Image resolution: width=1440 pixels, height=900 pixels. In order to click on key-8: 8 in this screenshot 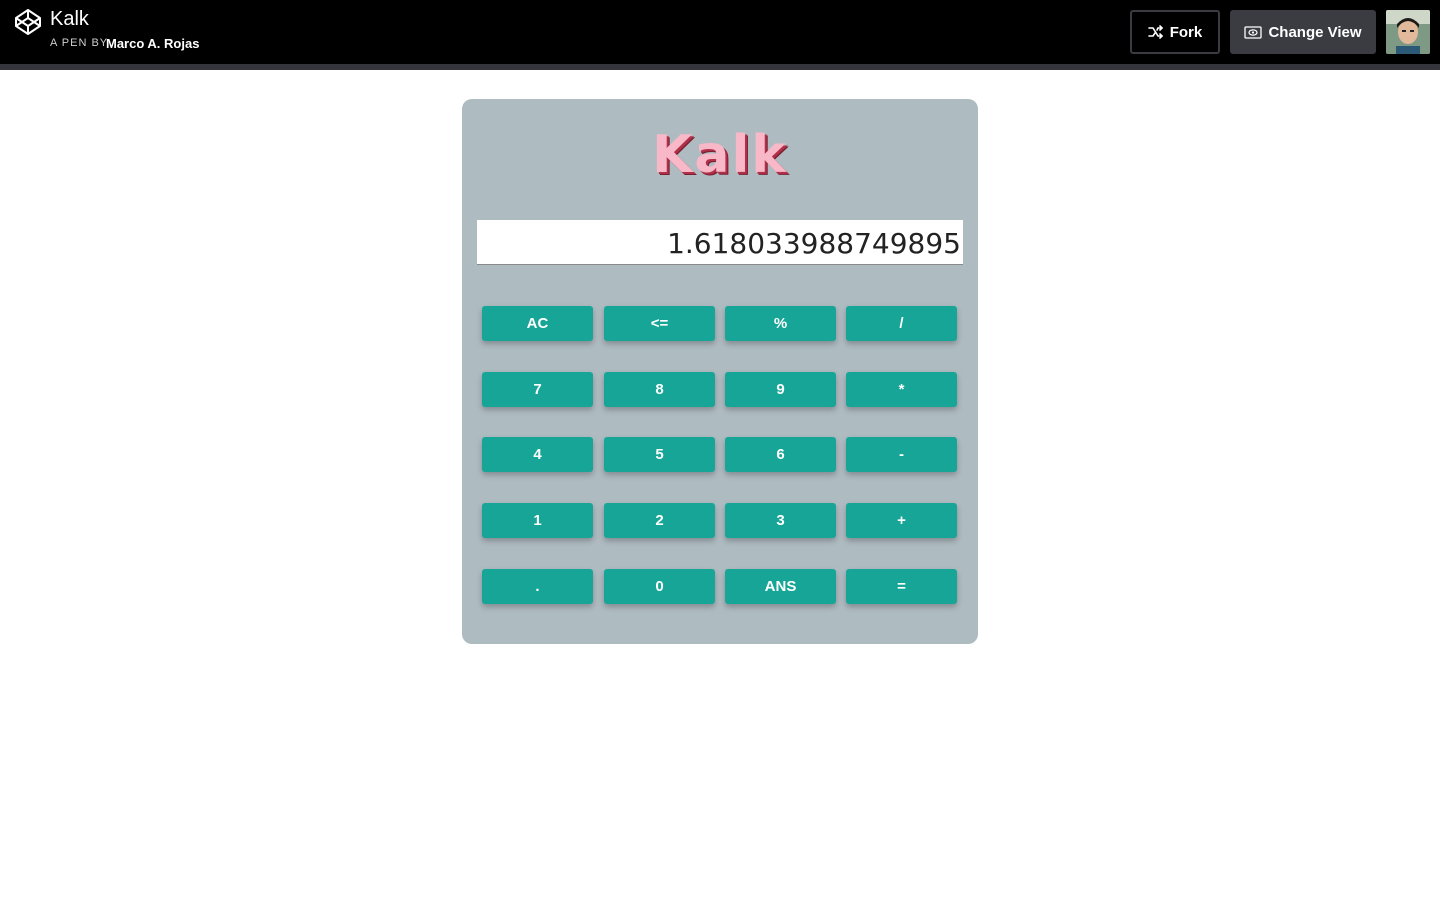, I will do `click(659, 389)`.